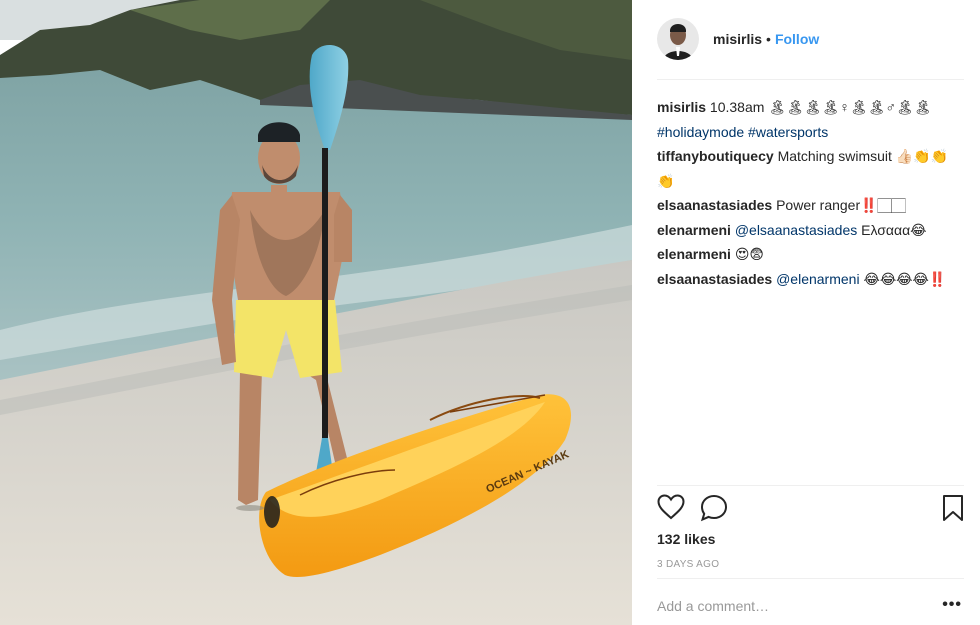 The image size is (980, 625). Describe the element at coordinates (952, 605) in the screenshot. I see `more-options-button: •••` at that location.